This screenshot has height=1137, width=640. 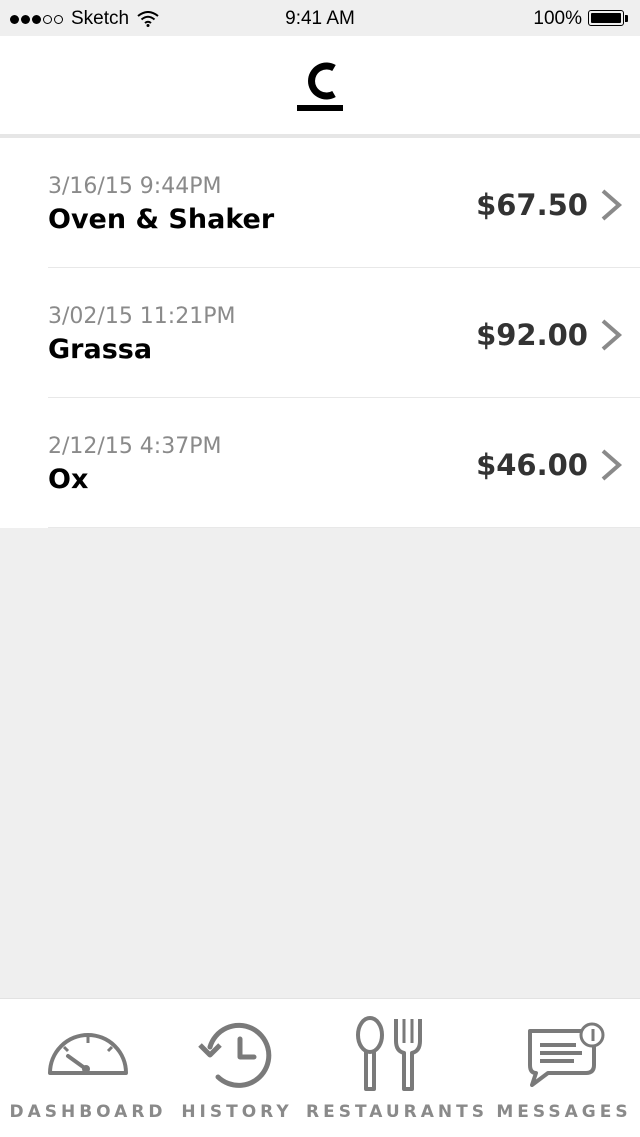 I want to click on battery-icon, so click(x=609, y=19).